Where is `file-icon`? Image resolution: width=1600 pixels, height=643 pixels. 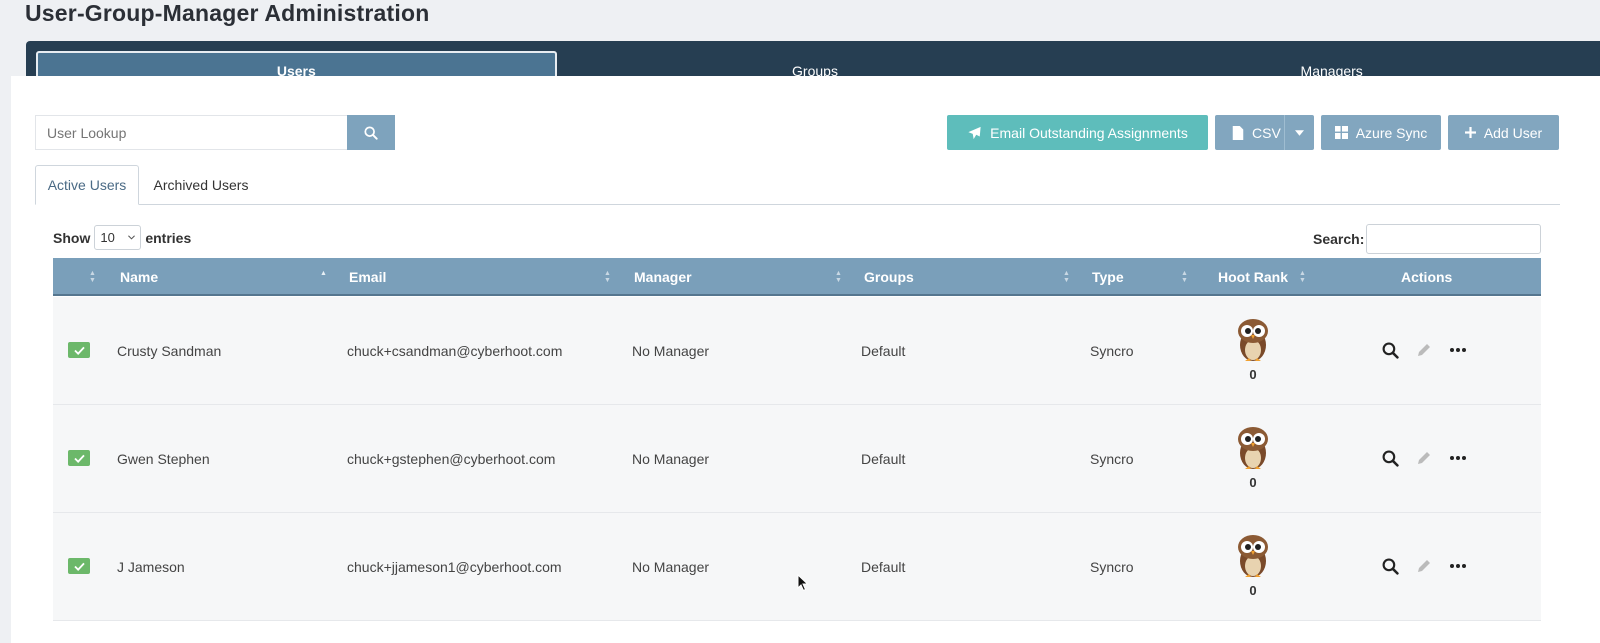 file-icon is located at coordinates (1238, 132).